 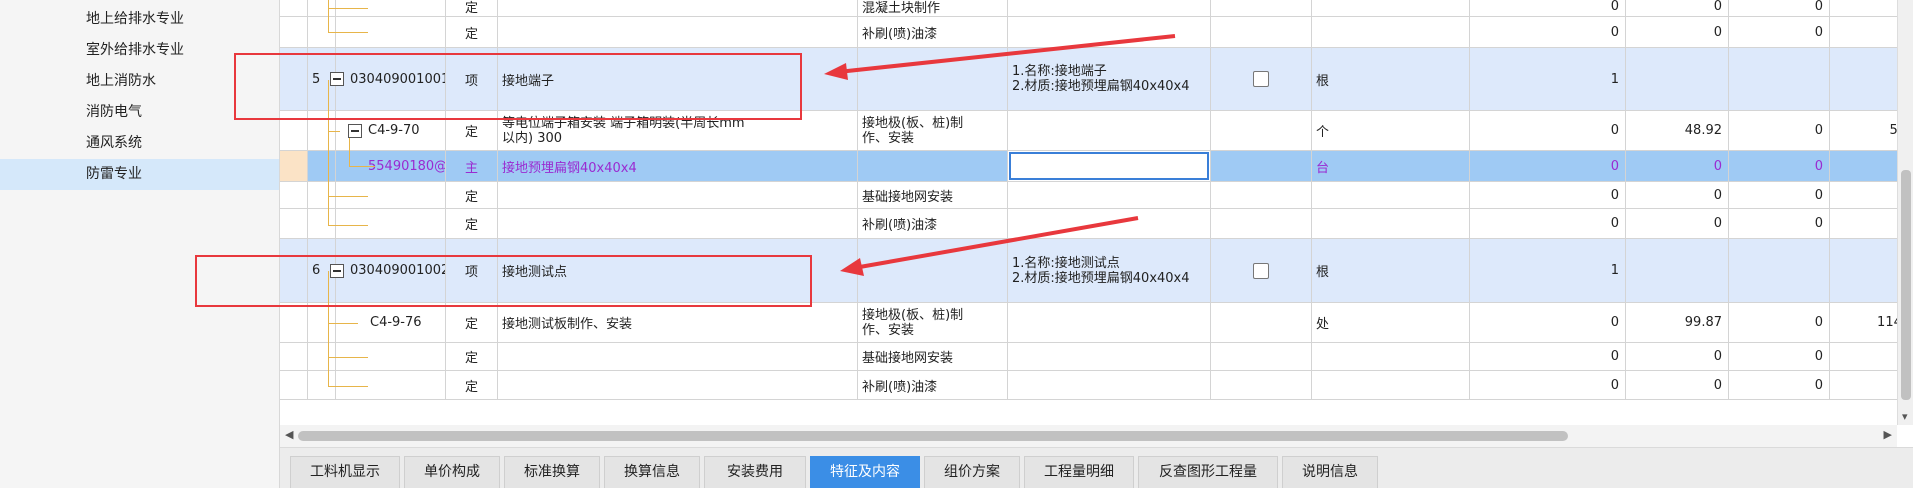 I want to click on work-content: 接地极(板、桩)制 作、安装, so click(x=933, y=130).